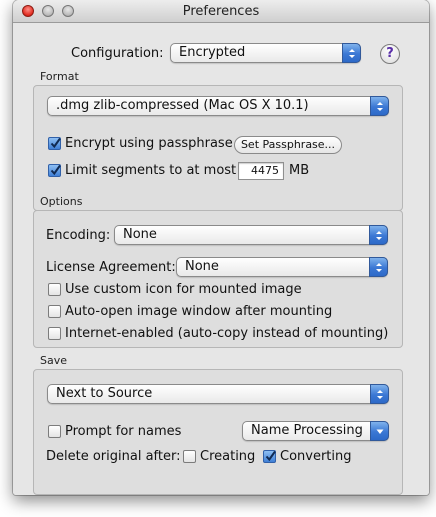 This screenshot has width=436, height=517. Describe the element at coordinates (140, 234) in the screenshot. I see `encoding-value: None` at that location.